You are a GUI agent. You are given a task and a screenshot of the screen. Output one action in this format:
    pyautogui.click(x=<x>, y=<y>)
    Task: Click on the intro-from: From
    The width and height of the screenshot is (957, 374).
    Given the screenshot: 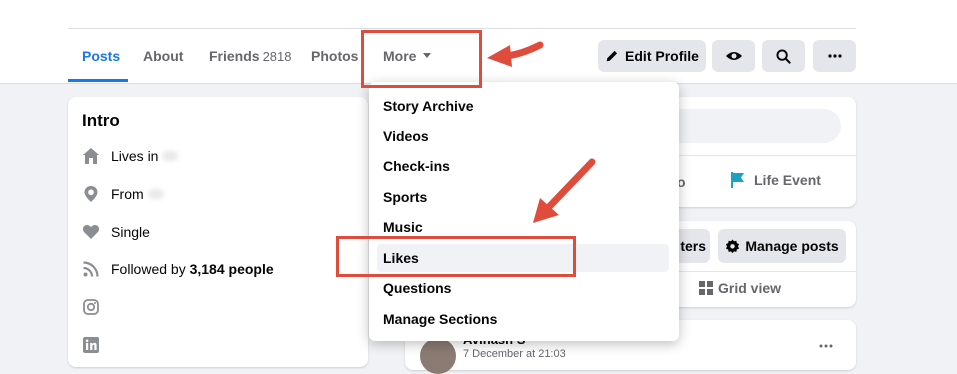 What is the action you would take?
    pyautogui.click(x=123, y=194)
    